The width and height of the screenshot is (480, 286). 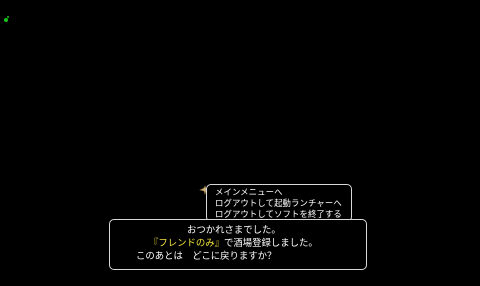 What do you see at coordinates (283, 192) in the screenshot?
I see `menu-option-main-menu: メインメニューへ` at bounding box center [283, 192].